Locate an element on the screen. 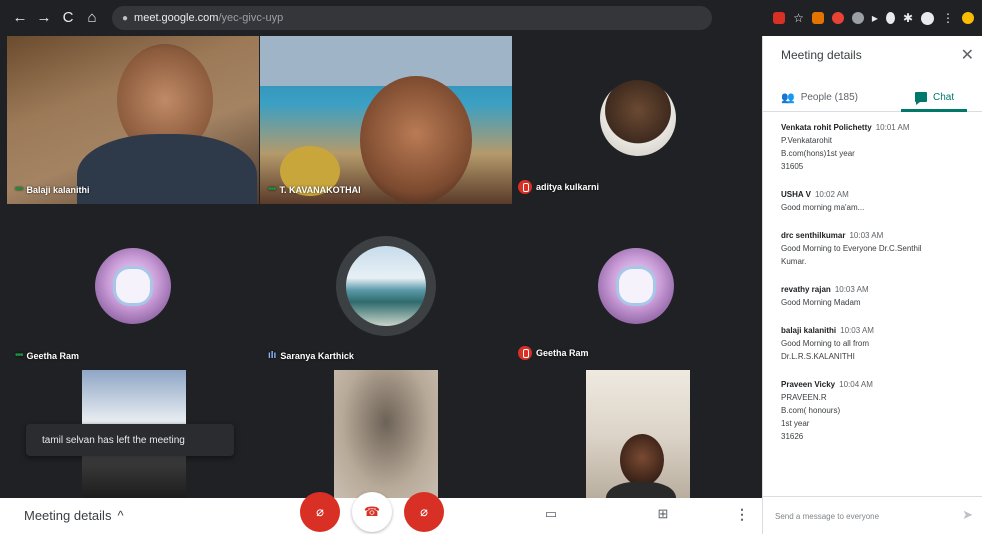 The image size is (982, 534). sender-name: balaji kalanithi is located at coordinates (809, 330).